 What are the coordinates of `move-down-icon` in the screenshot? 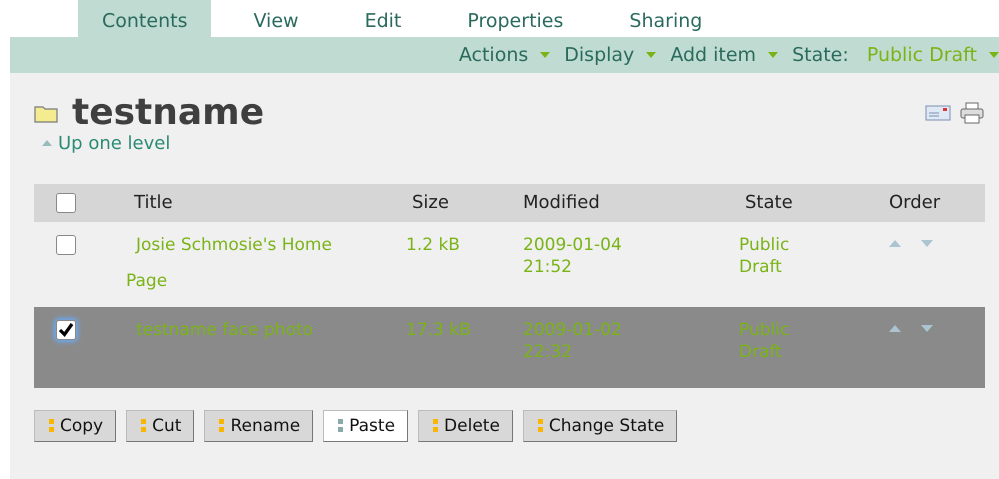 It's located at (927, 328).